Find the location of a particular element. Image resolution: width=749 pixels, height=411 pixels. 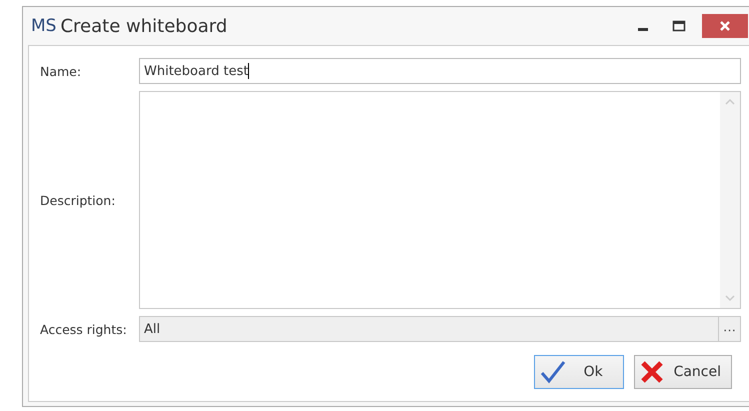

access-rights-field: All ··· is located at coordinates (440, 329).